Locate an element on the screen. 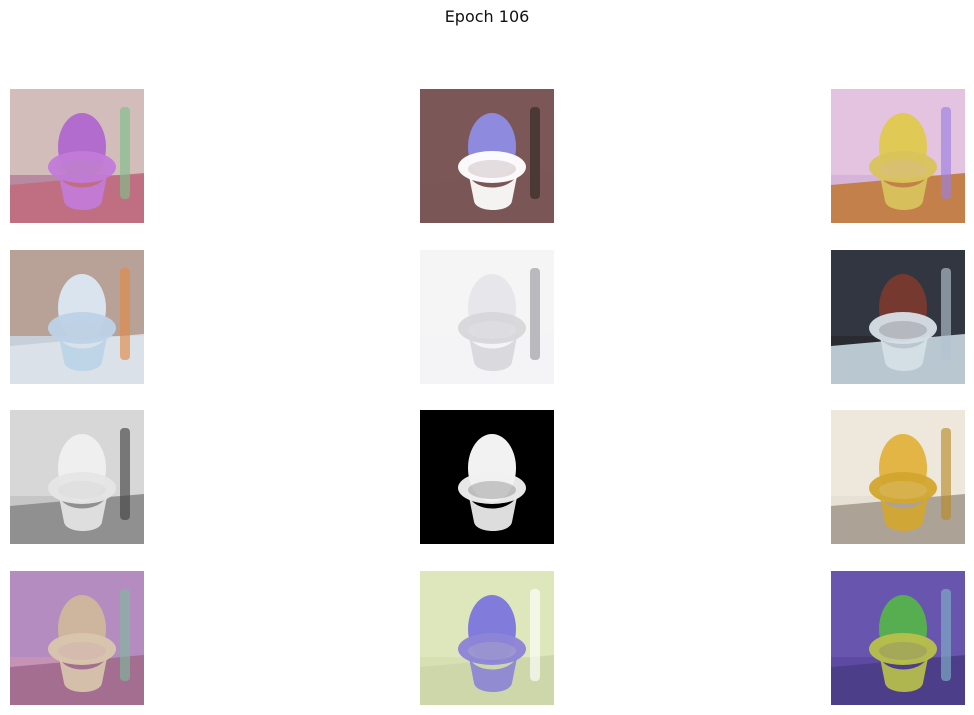 The width and height of the screenshot is (974, 715). sample-r4-c2 is located at coordinates (487, 638).